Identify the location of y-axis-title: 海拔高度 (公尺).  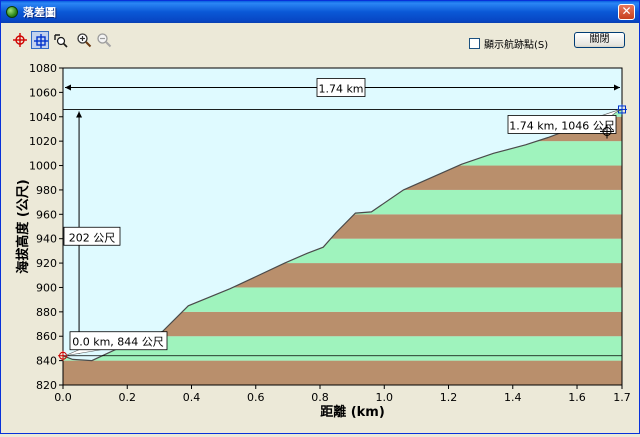
(23, 226).